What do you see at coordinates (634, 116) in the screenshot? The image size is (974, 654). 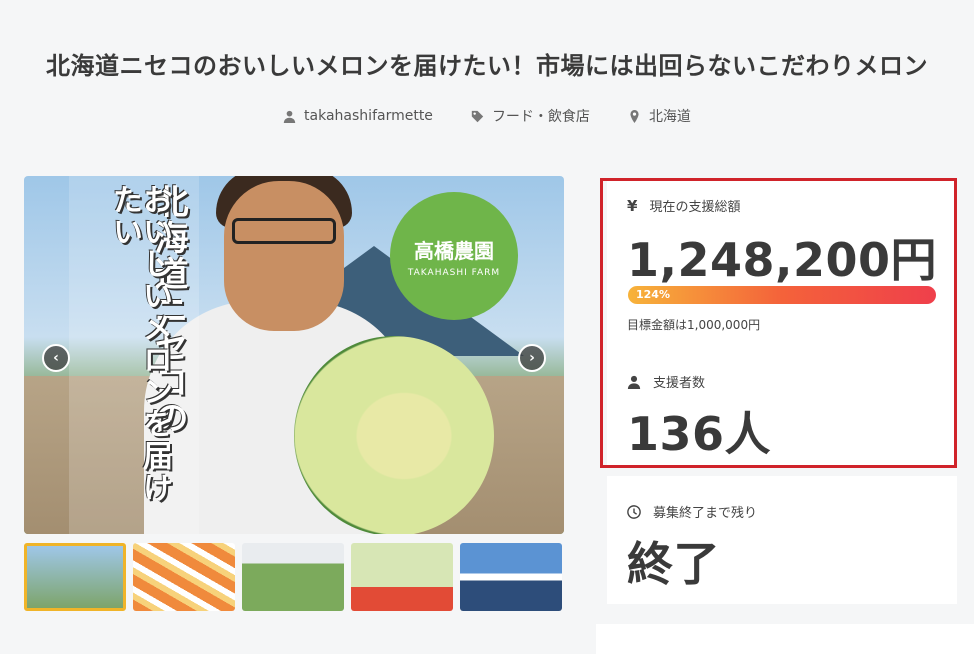 I see `map-pin-icon` at bounding box center [634, 116].